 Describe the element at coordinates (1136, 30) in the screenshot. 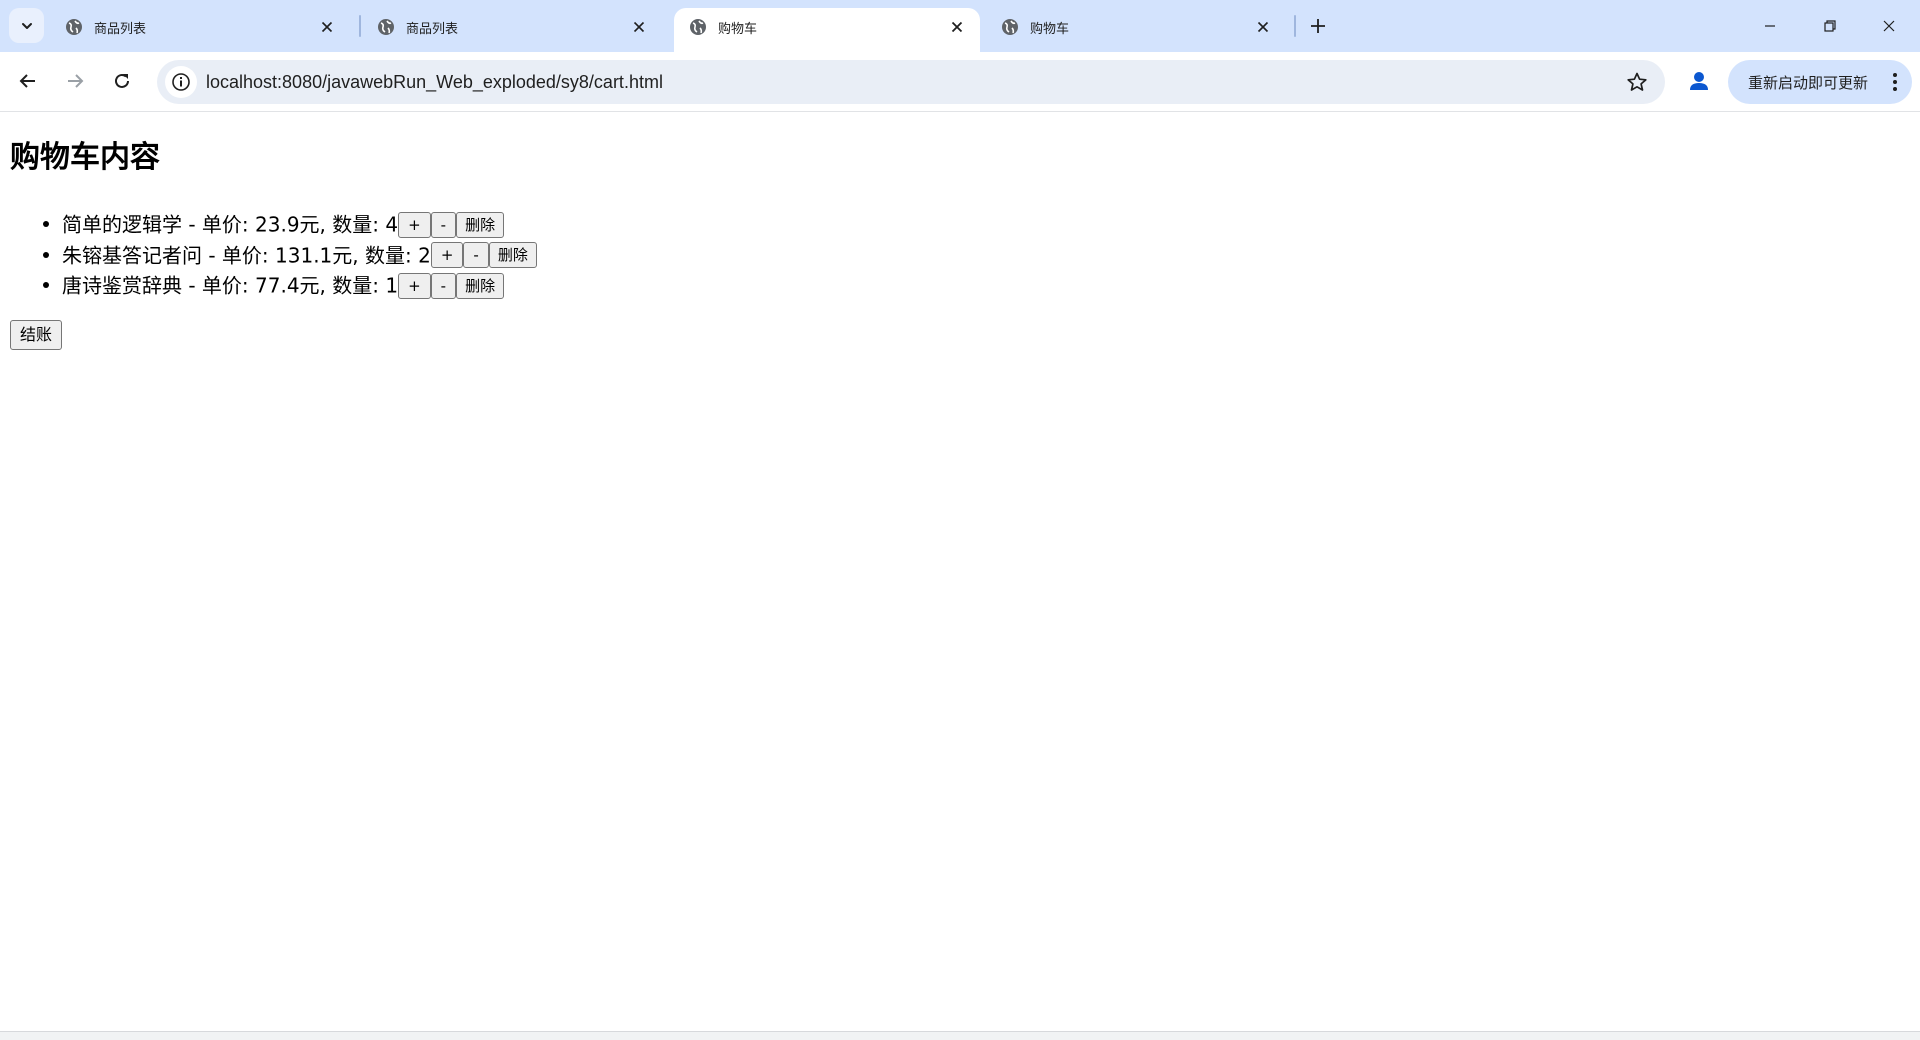

I see `tab-4: 购物车` at that location.